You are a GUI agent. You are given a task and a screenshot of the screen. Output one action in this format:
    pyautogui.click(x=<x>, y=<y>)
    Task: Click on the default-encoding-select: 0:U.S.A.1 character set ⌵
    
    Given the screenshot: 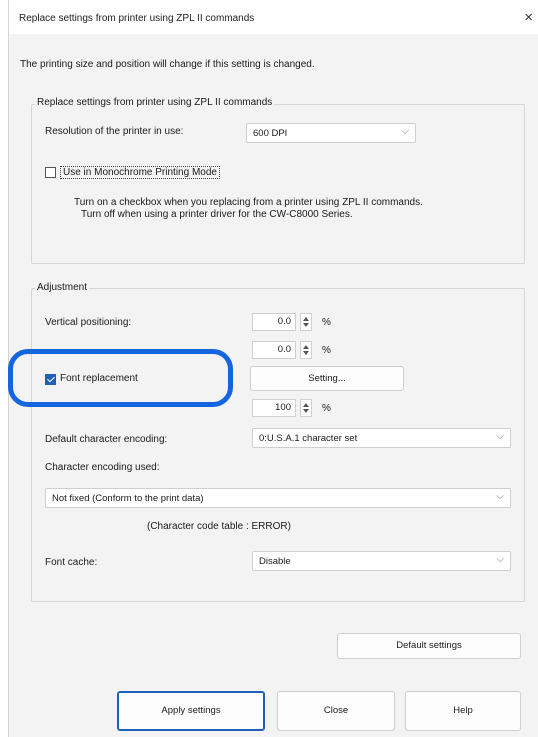 What is the action you would take?
    pyautogui.click(x=381, y=438)
    